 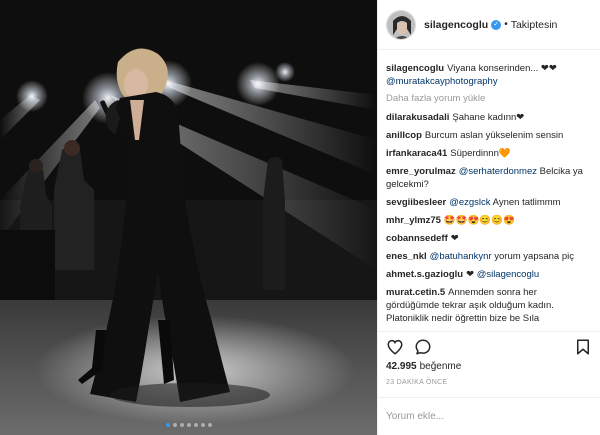 I want to click on list-item: enes_nkl @batuhankynr yorum yapsana piç, so click(x=489, y=256).